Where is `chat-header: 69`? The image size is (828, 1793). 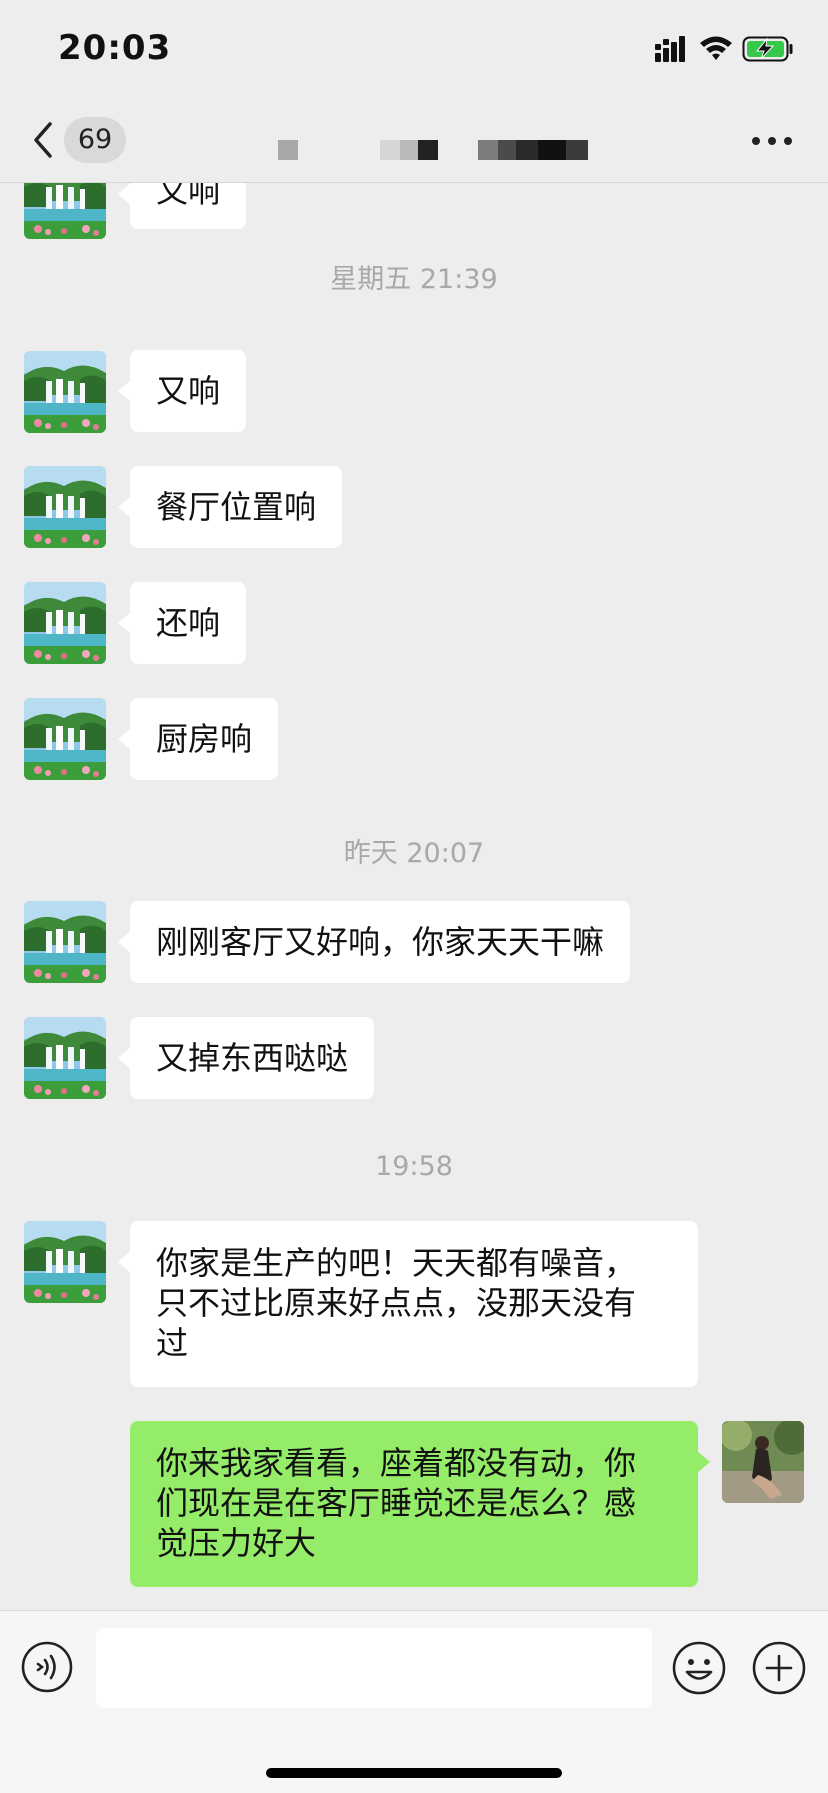 chat-header: 69 is located at coordinates (414, 141).